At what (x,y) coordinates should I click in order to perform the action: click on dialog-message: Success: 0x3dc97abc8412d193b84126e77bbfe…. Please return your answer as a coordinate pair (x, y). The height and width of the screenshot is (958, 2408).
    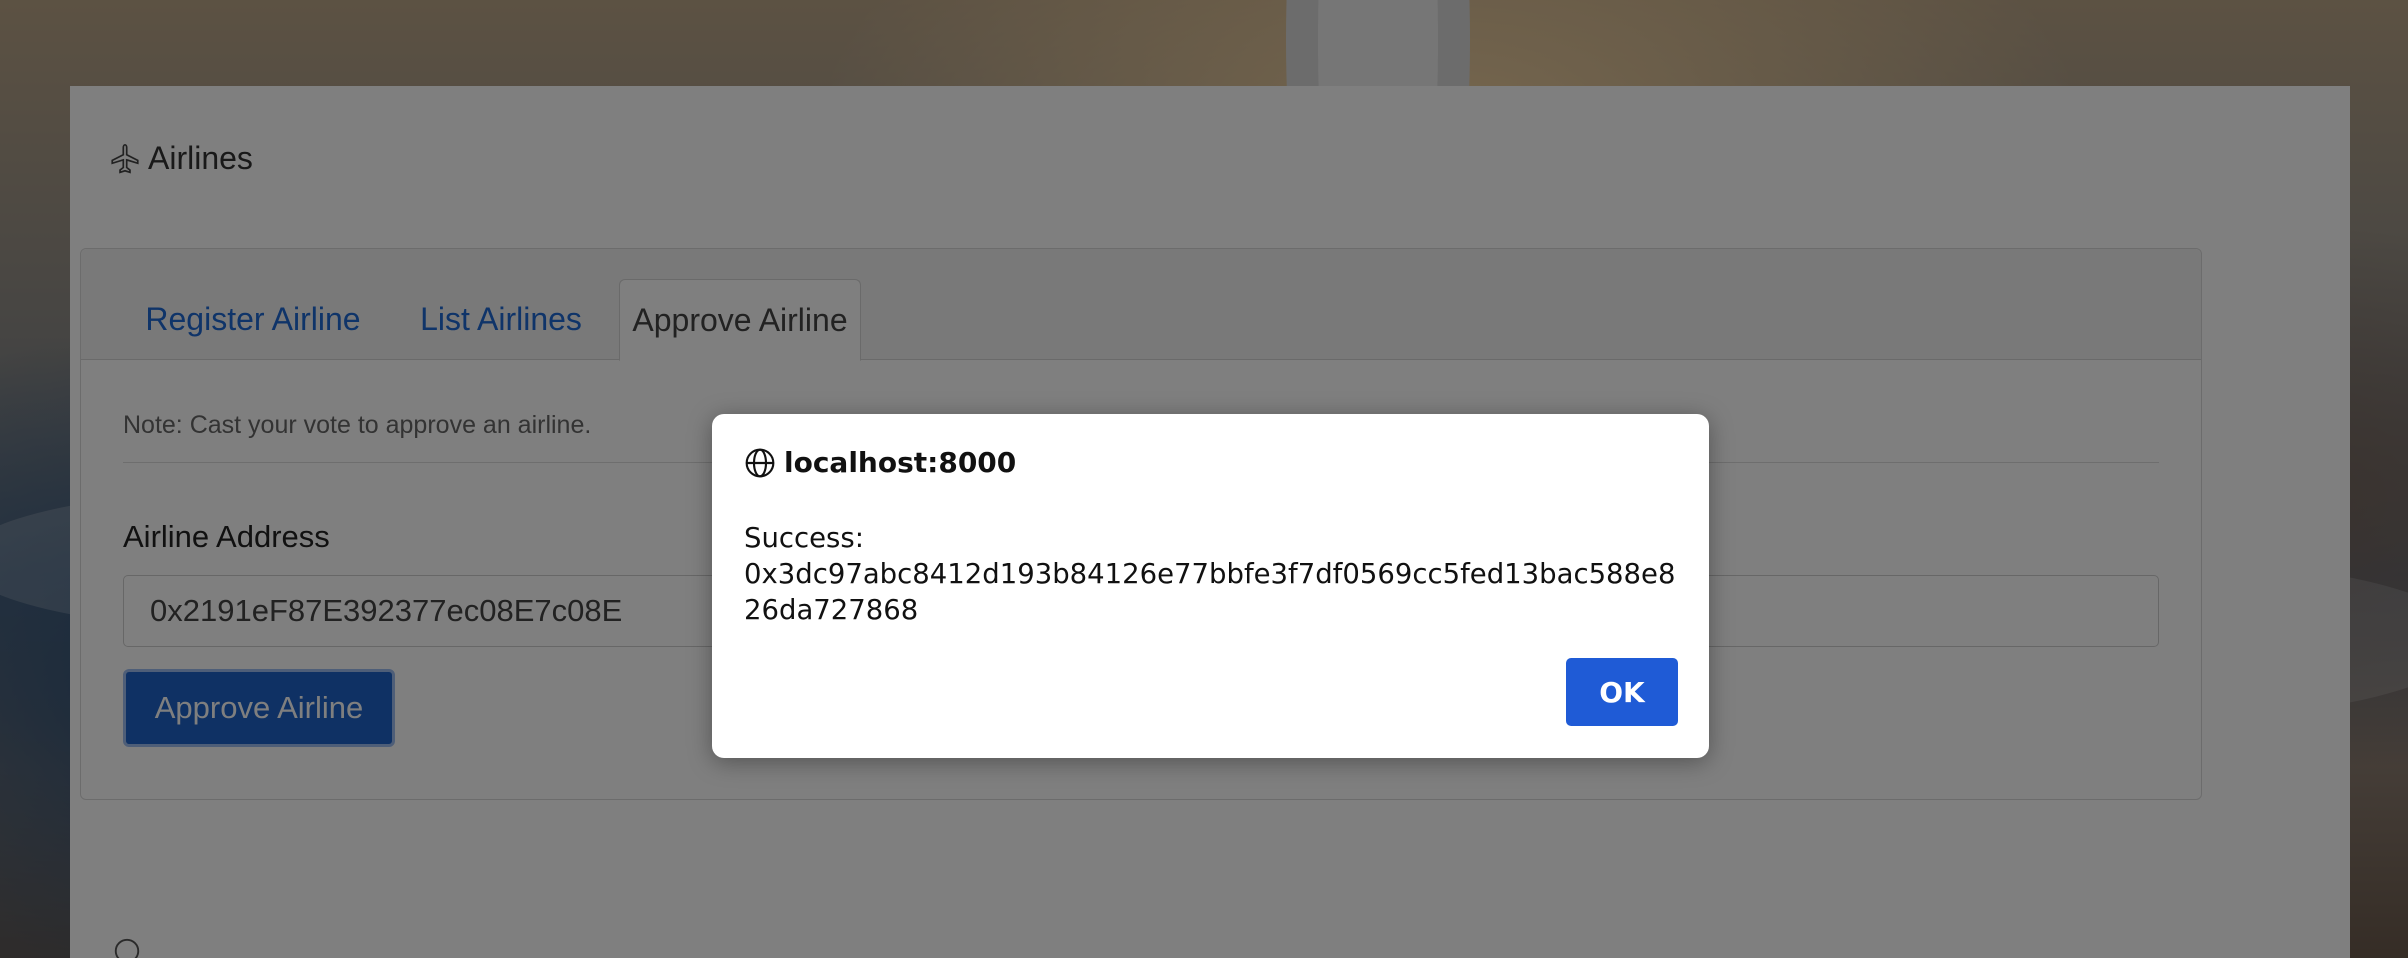
    Looking at the image, I should click on (1210, 574).